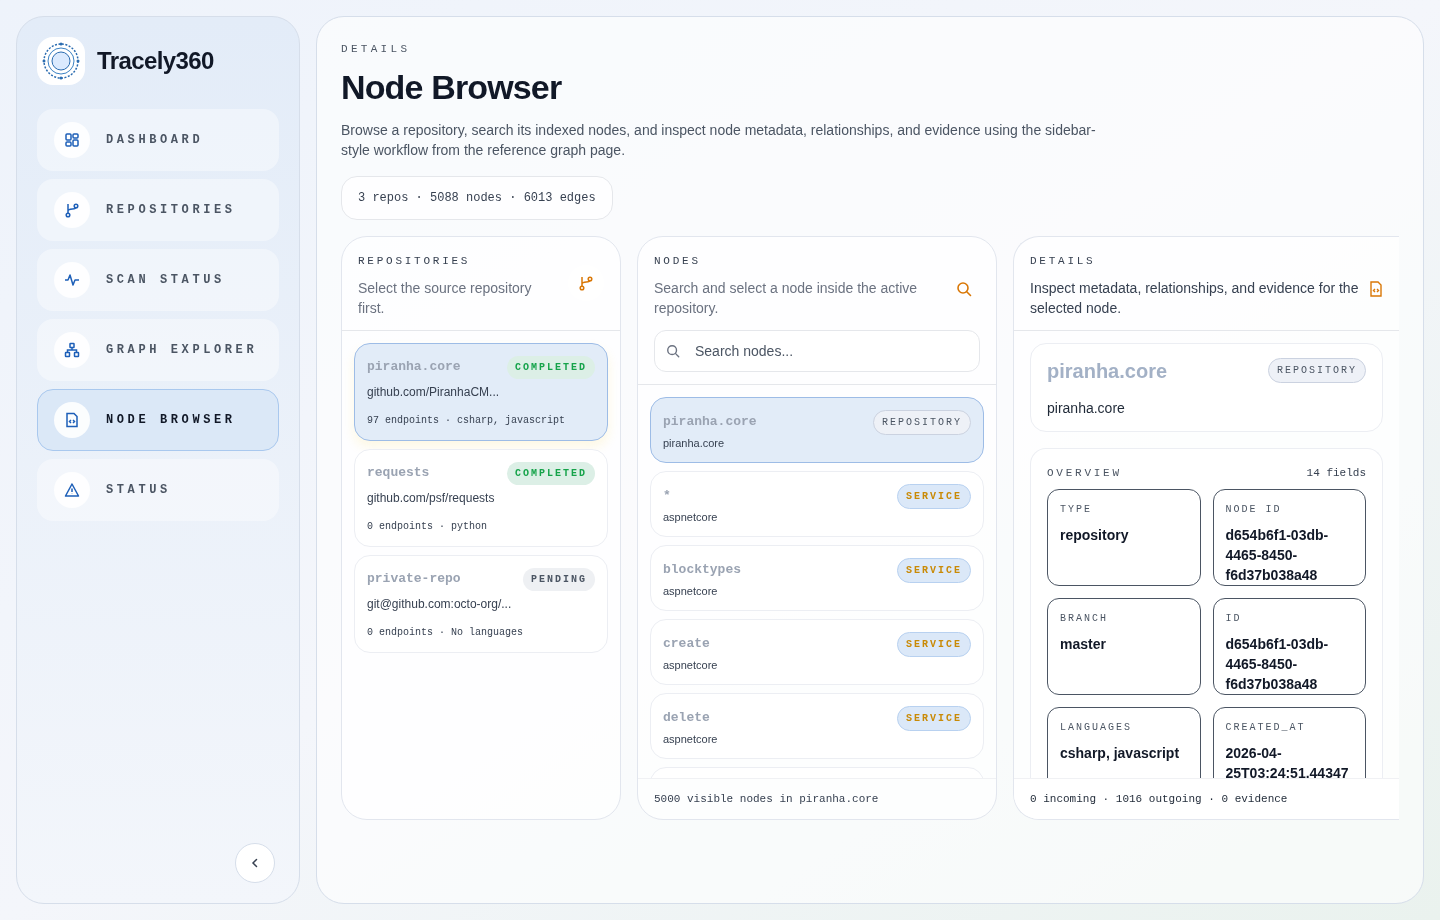 Image resolution: width=1440 pixels, height=920 pixels. I want to click on repository-card: private-repo PENDING git@github.com:octo-org/... 0 endpoints · No languages, so click(481, 603).